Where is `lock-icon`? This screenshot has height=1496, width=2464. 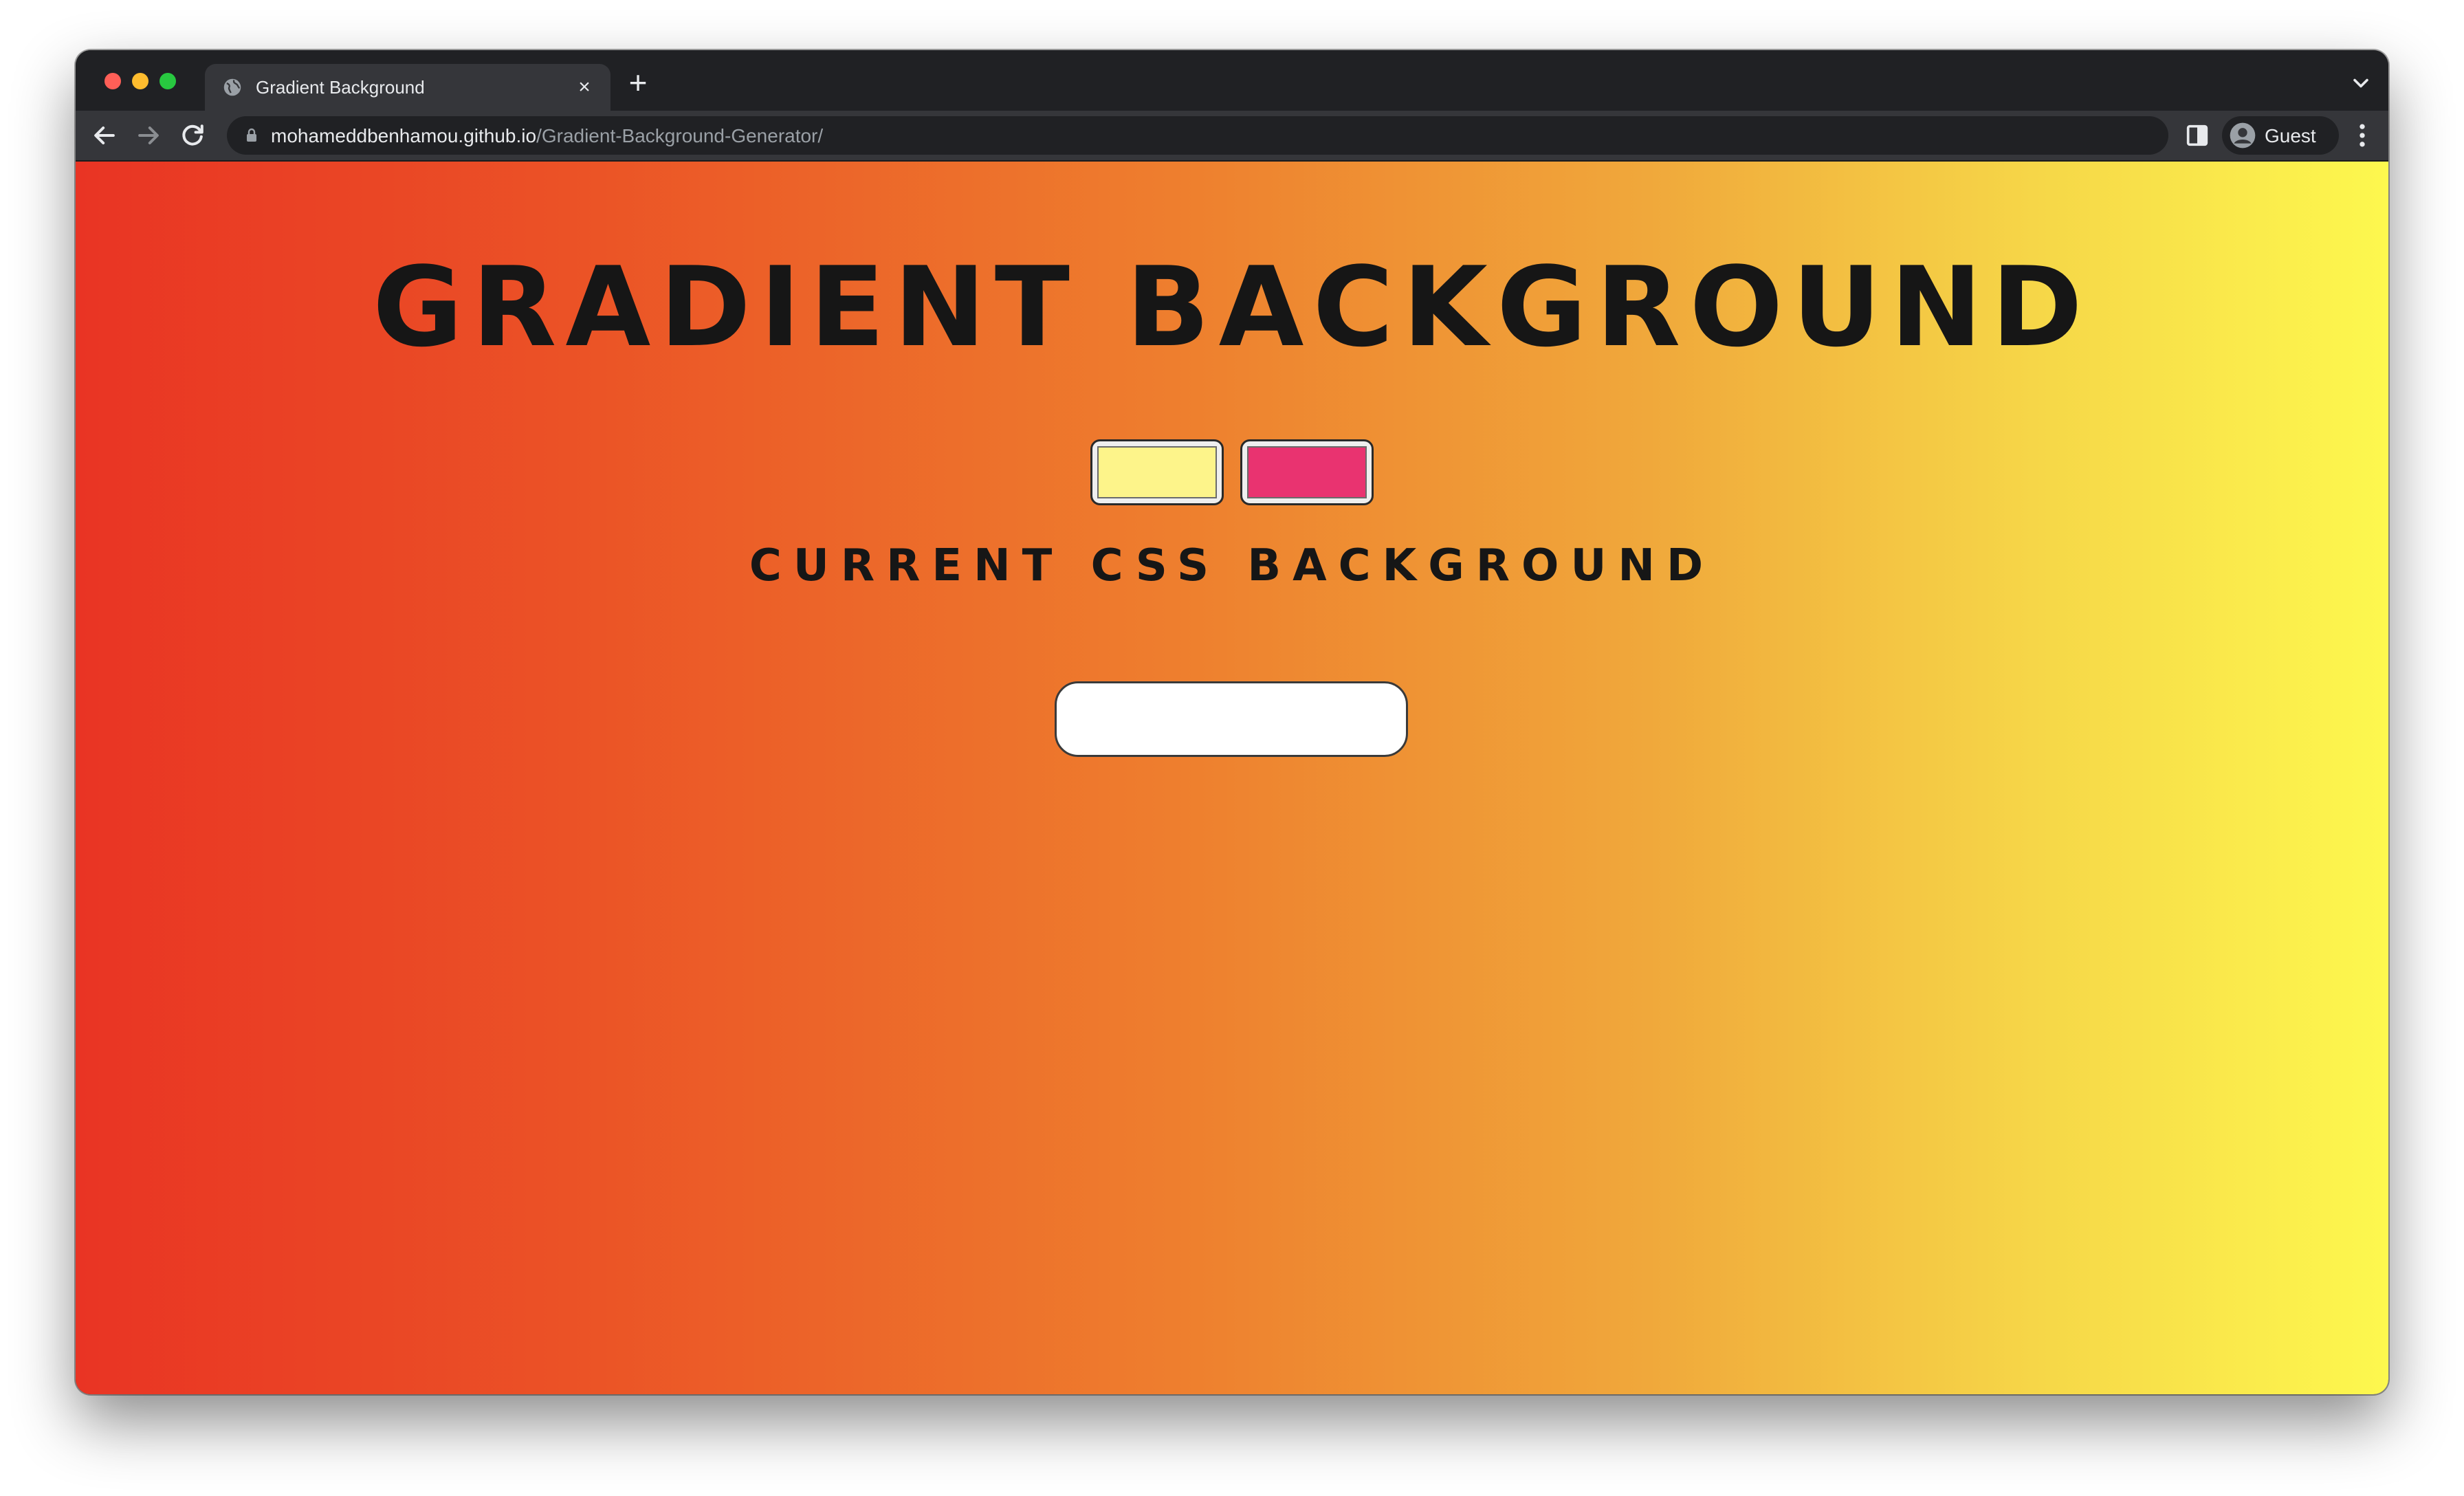 lock-icon is located at coordinates (251, 135).